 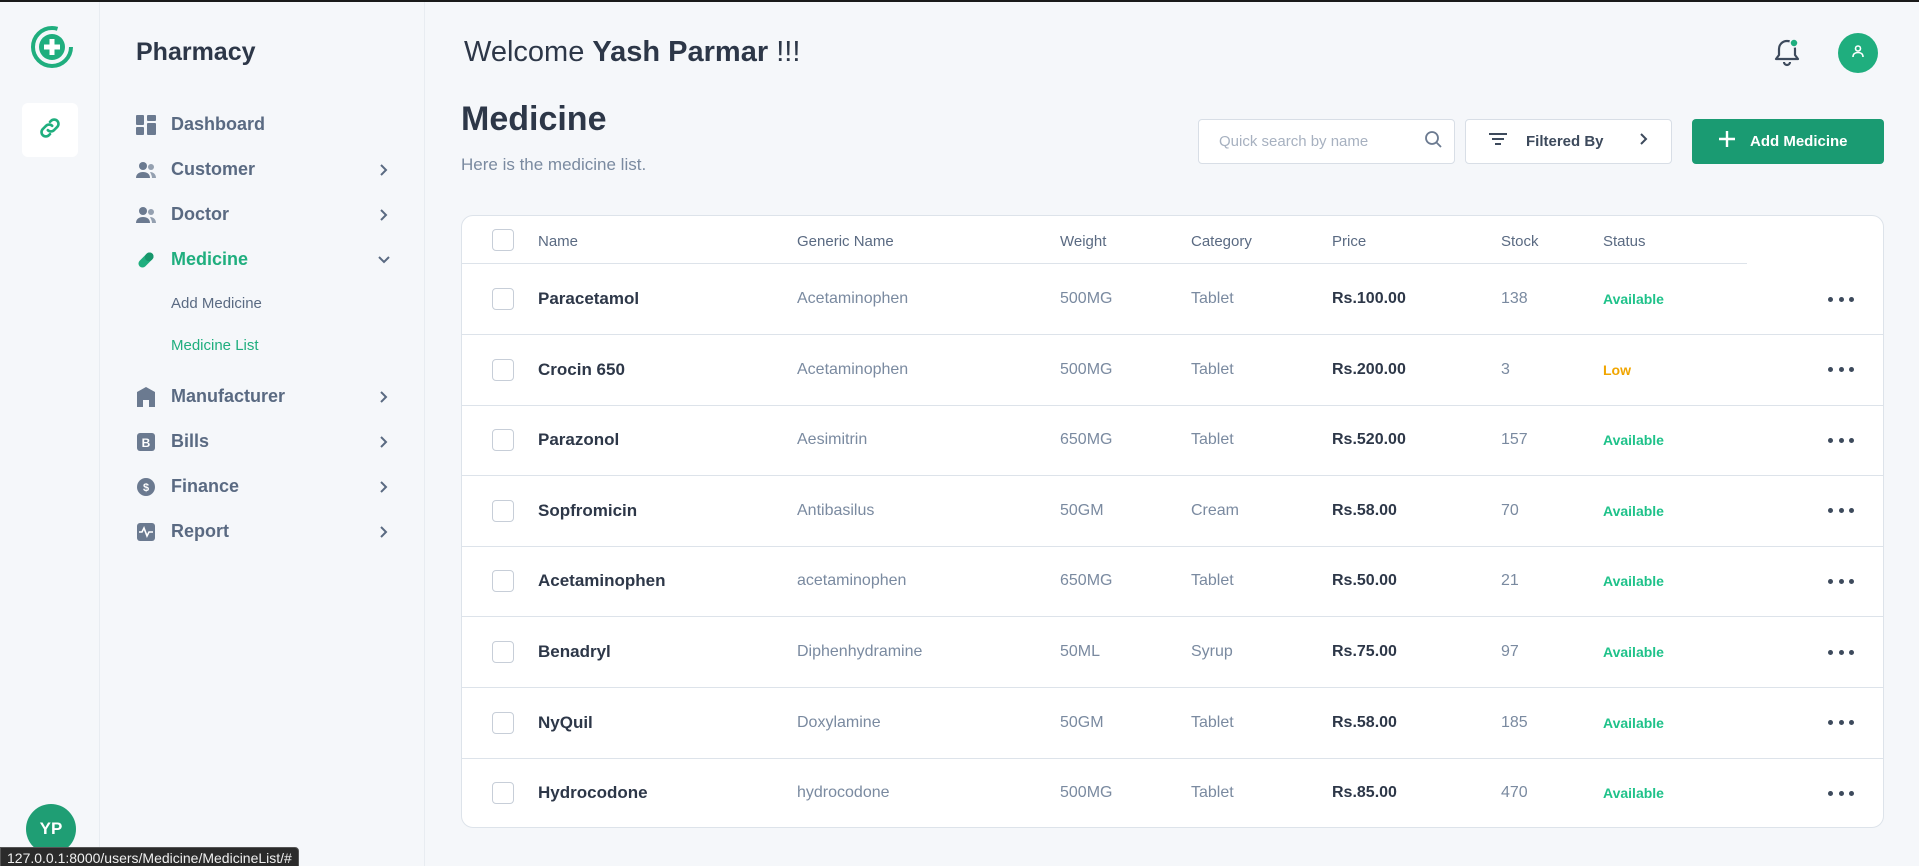 I want to click on cell-name: NyQuil, so click(x=565, y=723).